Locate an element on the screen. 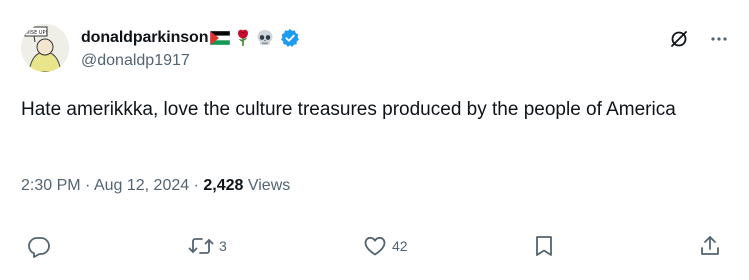 The image size is (749, 280). views-label: Views is located at coordinates (267, 185).